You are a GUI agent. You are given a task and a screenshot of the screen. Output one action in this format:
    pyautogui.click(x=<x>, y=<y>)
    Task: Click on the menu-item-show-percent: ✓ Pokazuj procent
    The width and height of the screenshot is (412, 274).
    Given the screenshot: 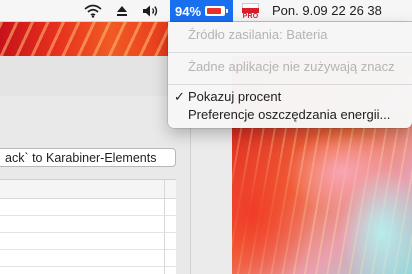 What is the action you would take?
    pyautogui.click(x=290, y=97)
    